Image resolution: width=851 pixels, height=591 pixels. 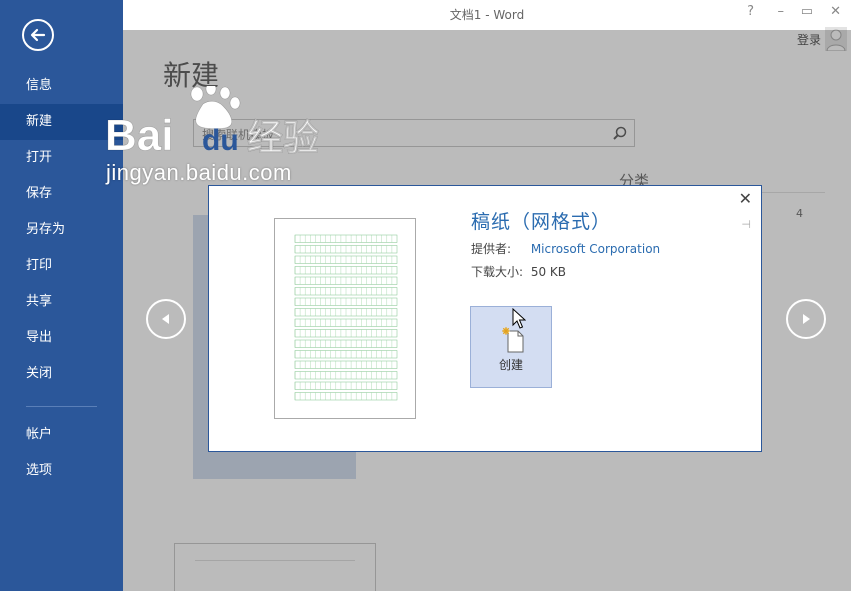 I want to click on backstage-sidebar: 信息 新建 打开 保存 另存为 打印 共享 导出 关闭 帐户 选项, so click(x=61, y=295).